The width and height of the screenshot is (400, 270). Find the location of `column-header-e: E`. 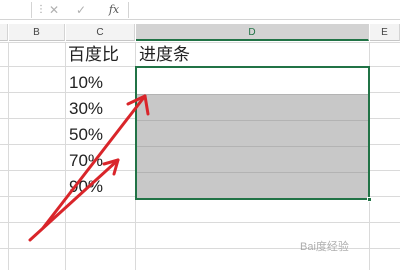

column-header-e: E is located at coordinates (385, 32).